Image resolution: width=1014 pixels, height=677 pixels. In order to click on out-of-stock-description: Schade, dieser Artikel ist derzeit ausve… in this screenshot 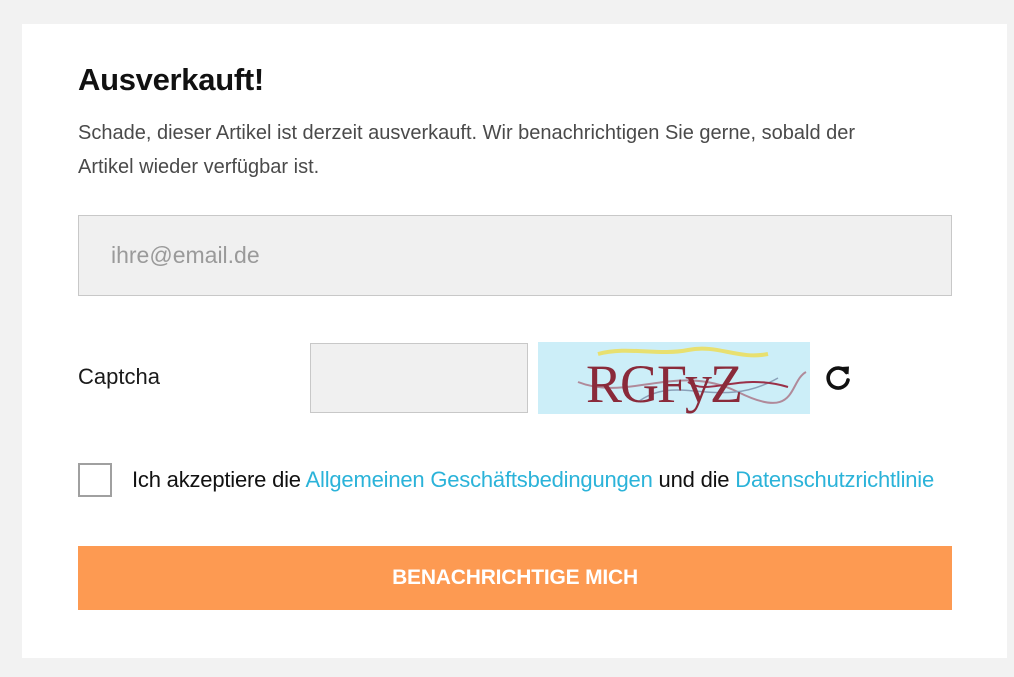, I will do `click(467, 150)`.